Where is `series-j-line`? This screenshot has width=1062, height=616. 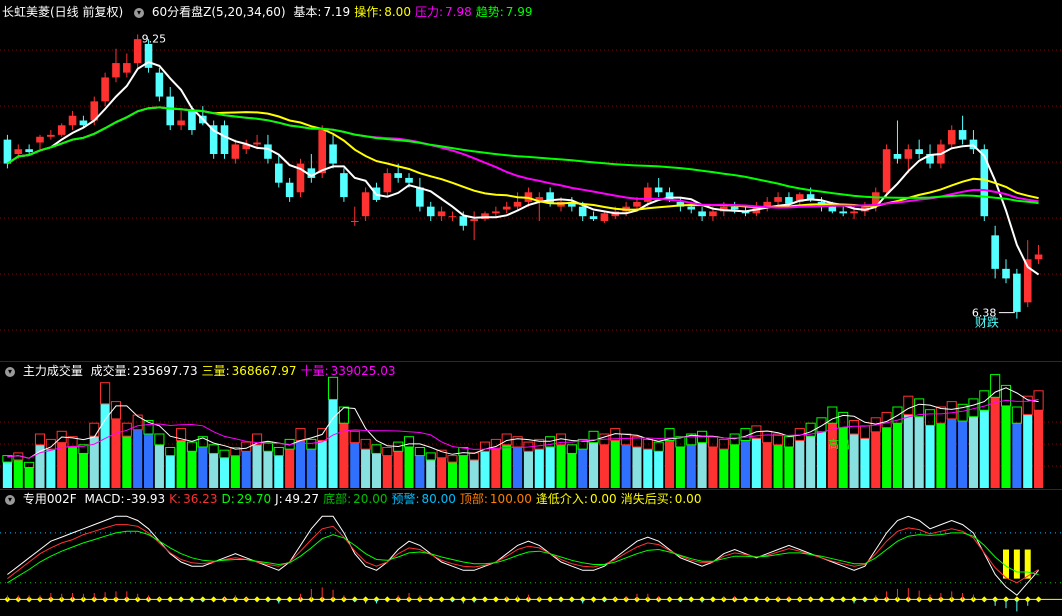
series-j-line is located at coordinates (523, 555).